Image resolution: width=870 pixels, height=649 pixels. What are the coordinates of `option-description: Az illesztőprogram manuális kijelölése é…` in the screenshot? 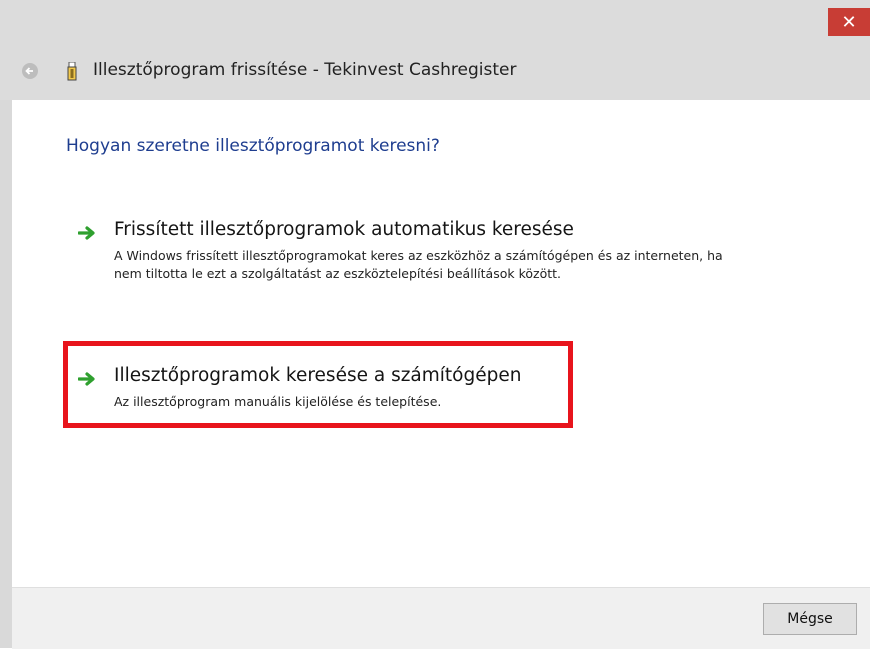 It's located at (278, 401).